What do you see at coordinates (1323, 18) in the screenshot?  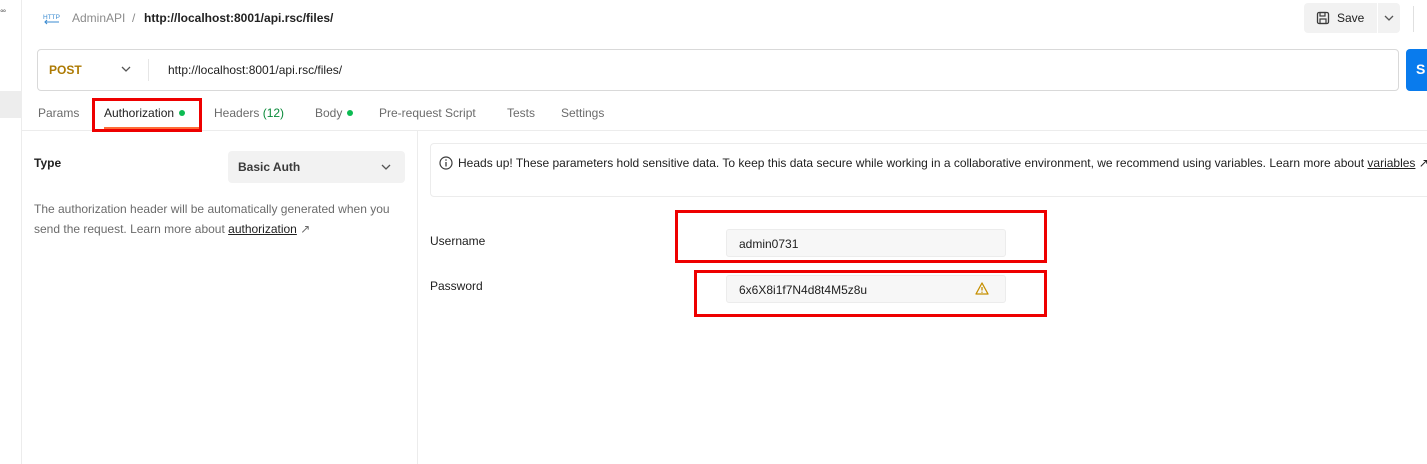 I see `save-icon` at bounding box center [1323, 18].